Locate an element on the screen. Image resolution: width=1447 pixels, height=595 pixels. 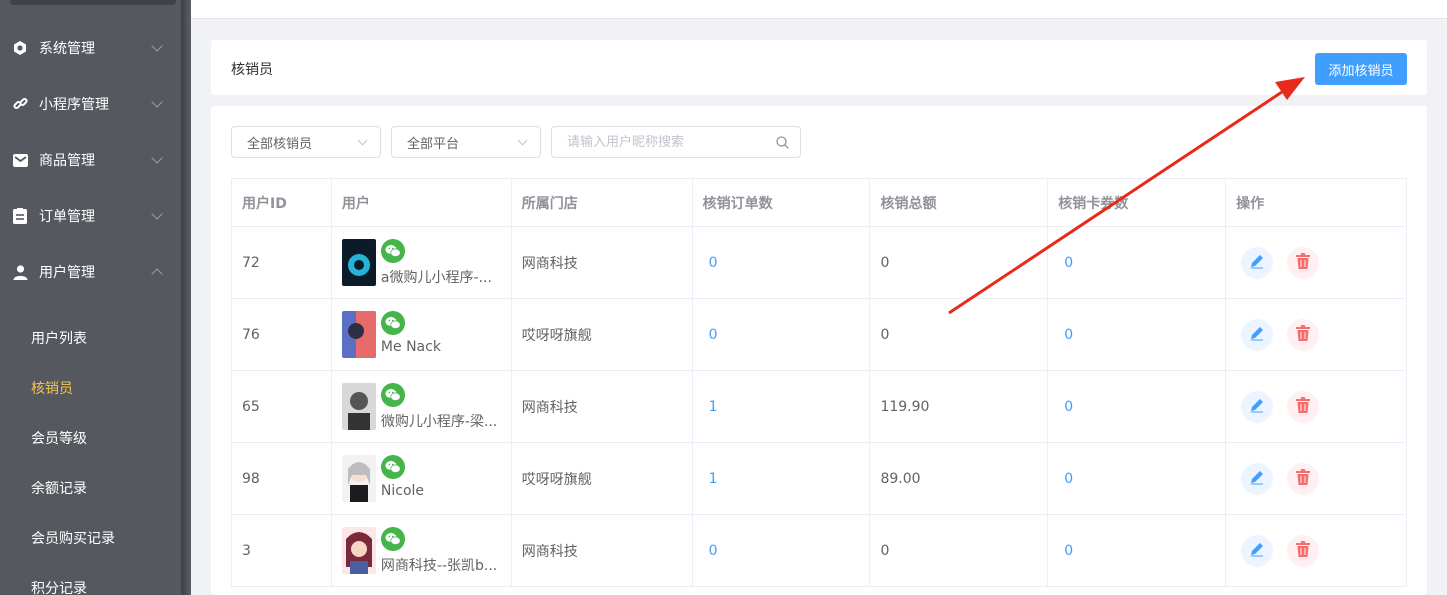
column-header-total: 核销总额 is located at coordinates (959, 202).